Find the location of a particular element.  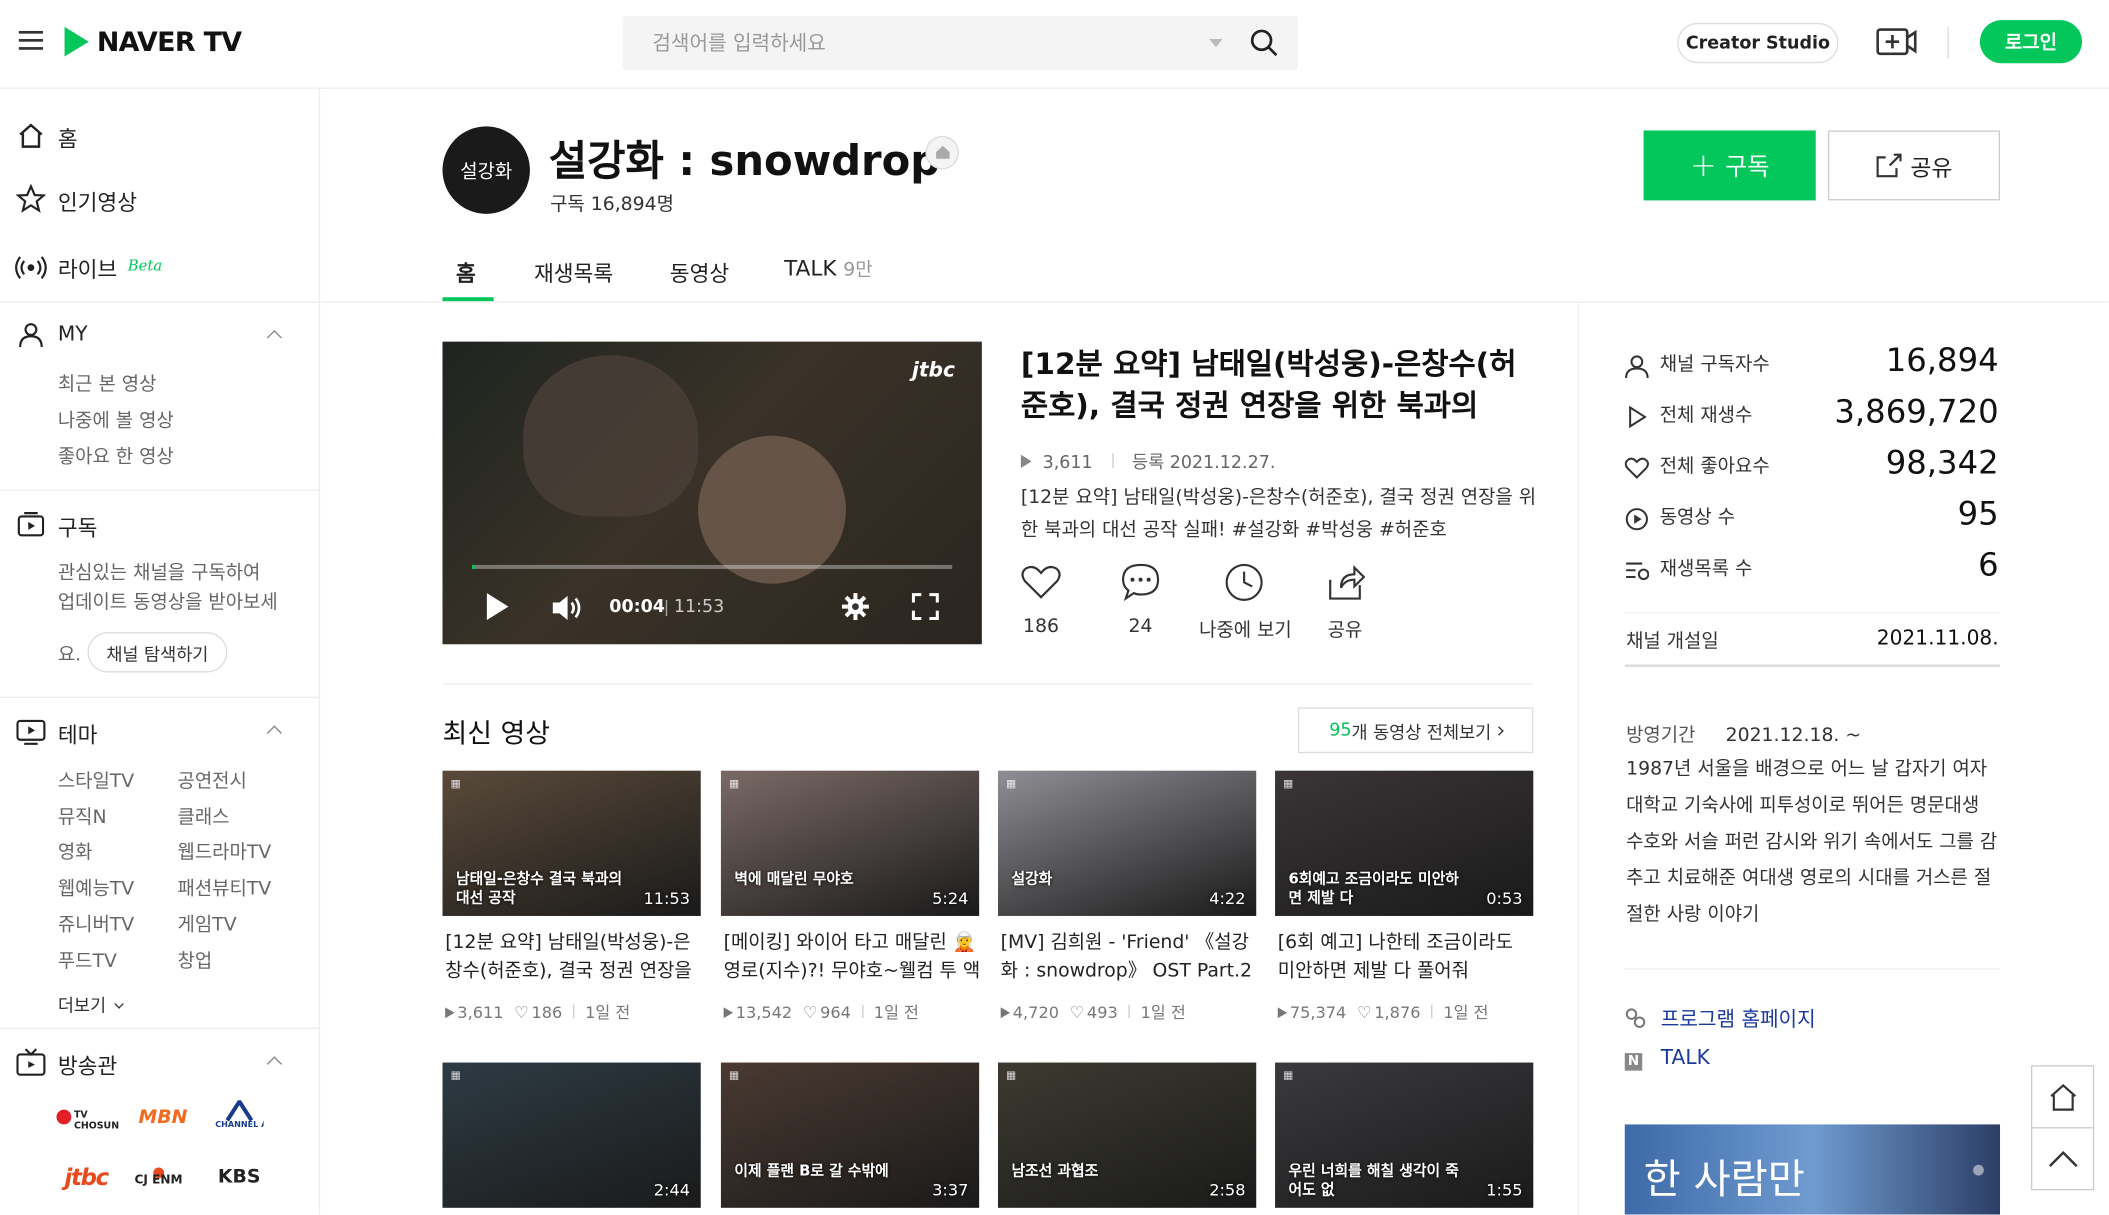

broadcaster-tvchosun-logo: TV CHOSUN is located at coordinates (88, 1119).